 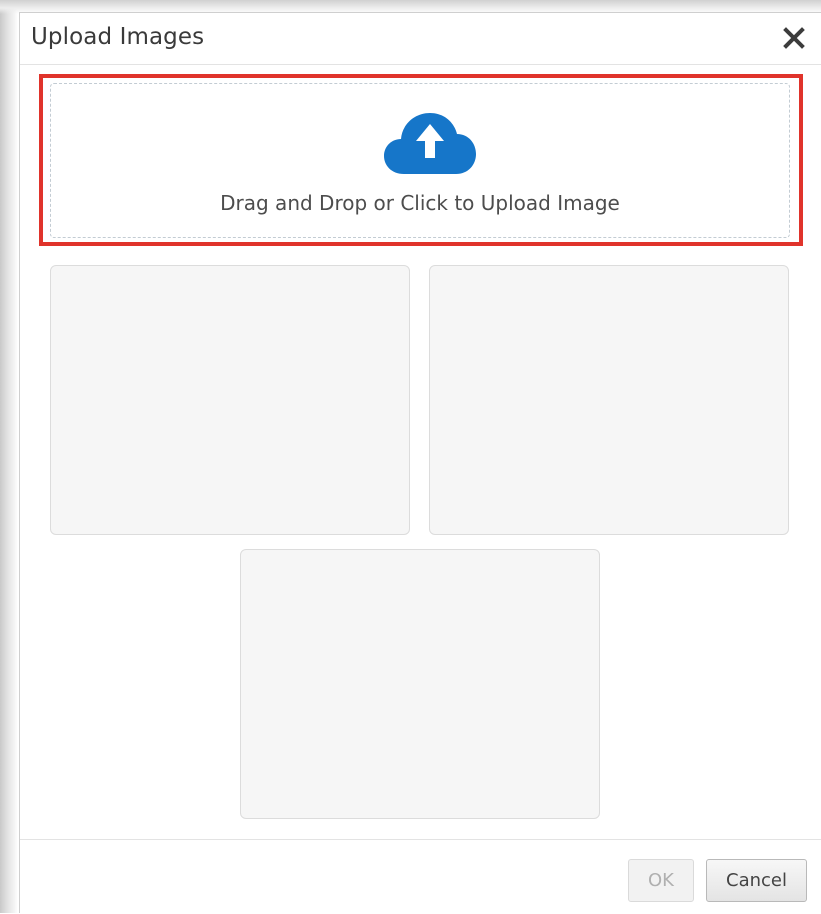 I want to click on dialog-footer: OK Cancel, so click(x=420, y=876).